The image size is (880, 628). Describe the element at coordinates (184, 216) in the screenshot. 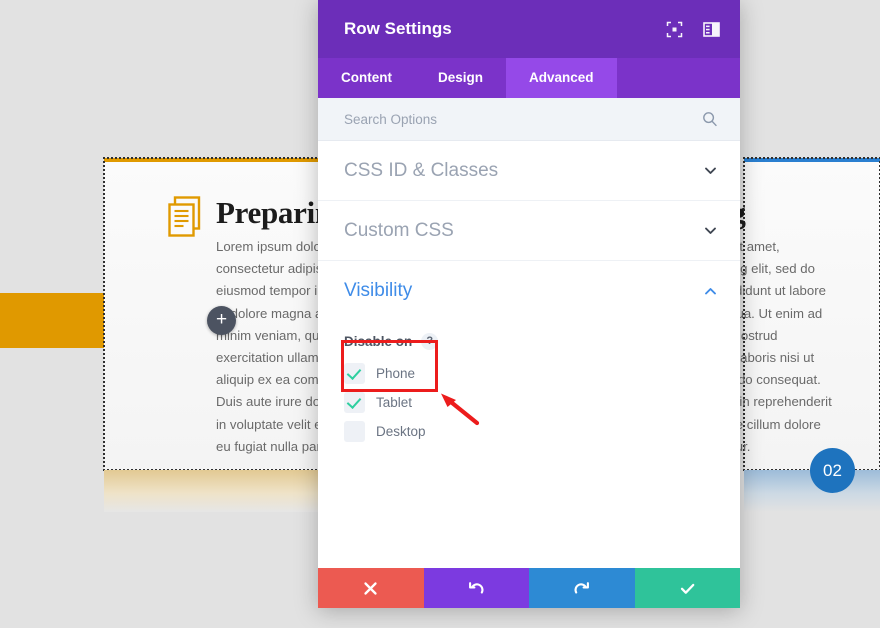

I see `documents-icon` at that location.